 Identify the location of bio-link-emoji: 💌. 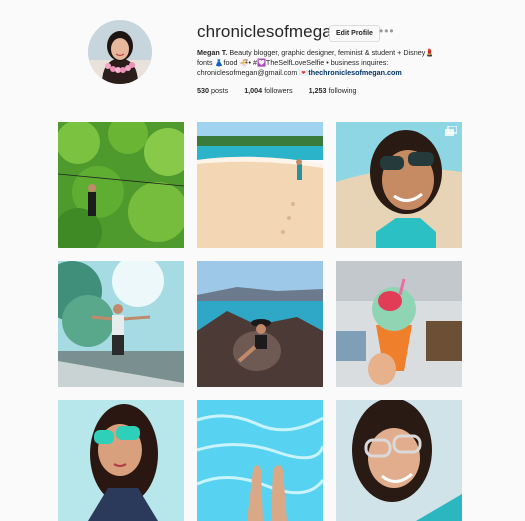
(304, 72).